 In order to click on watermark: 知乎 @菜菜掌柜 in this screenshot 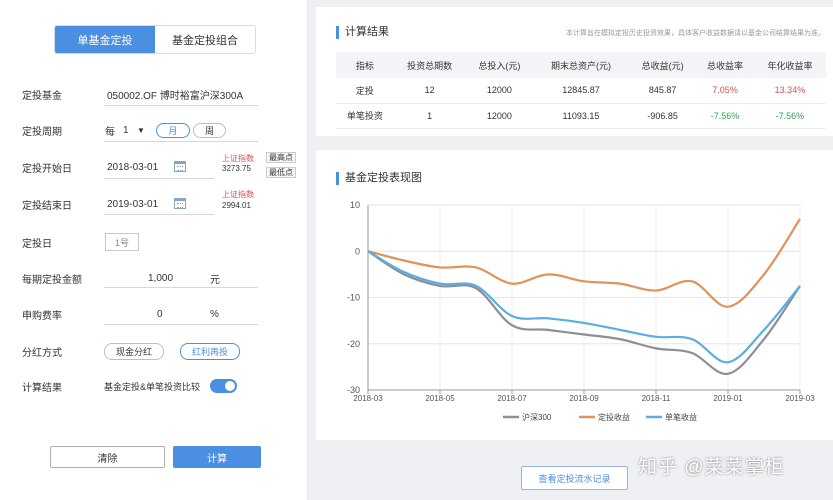, I will do `click(711, 467)`.